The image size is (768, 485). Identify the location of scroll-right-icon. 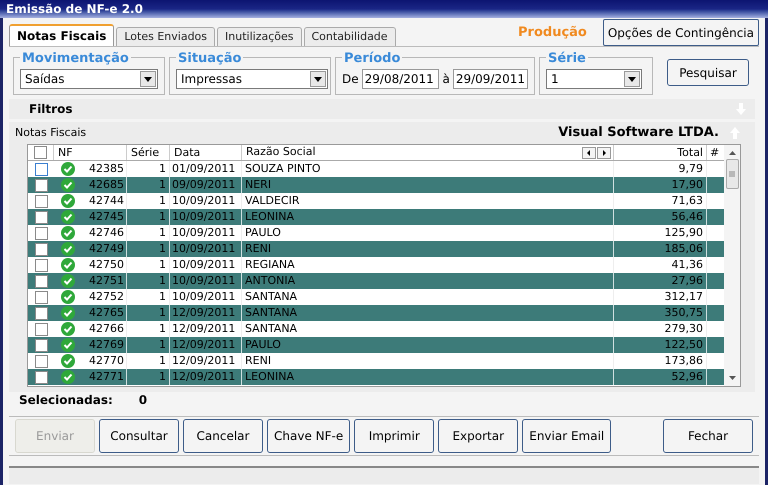
(604, 152).